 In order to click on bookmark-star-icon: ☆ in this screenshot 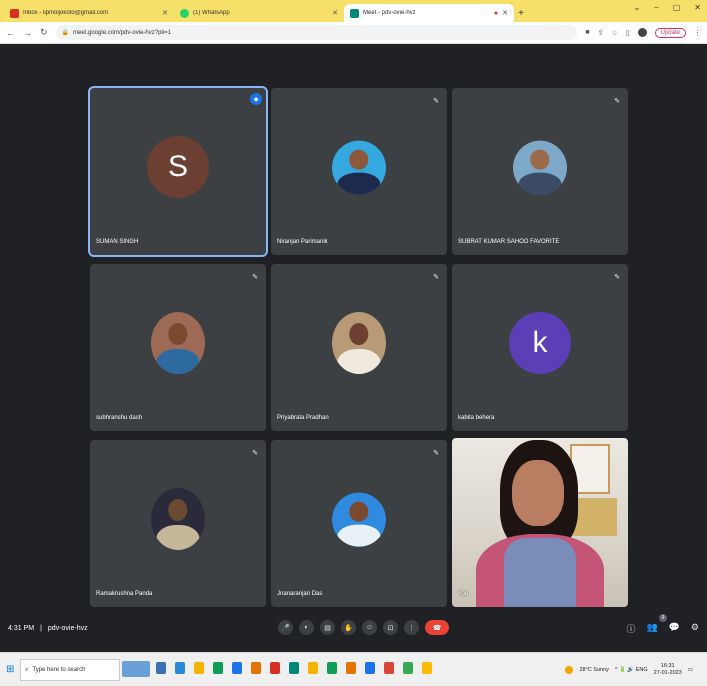, I will do `click(615, 33)`.